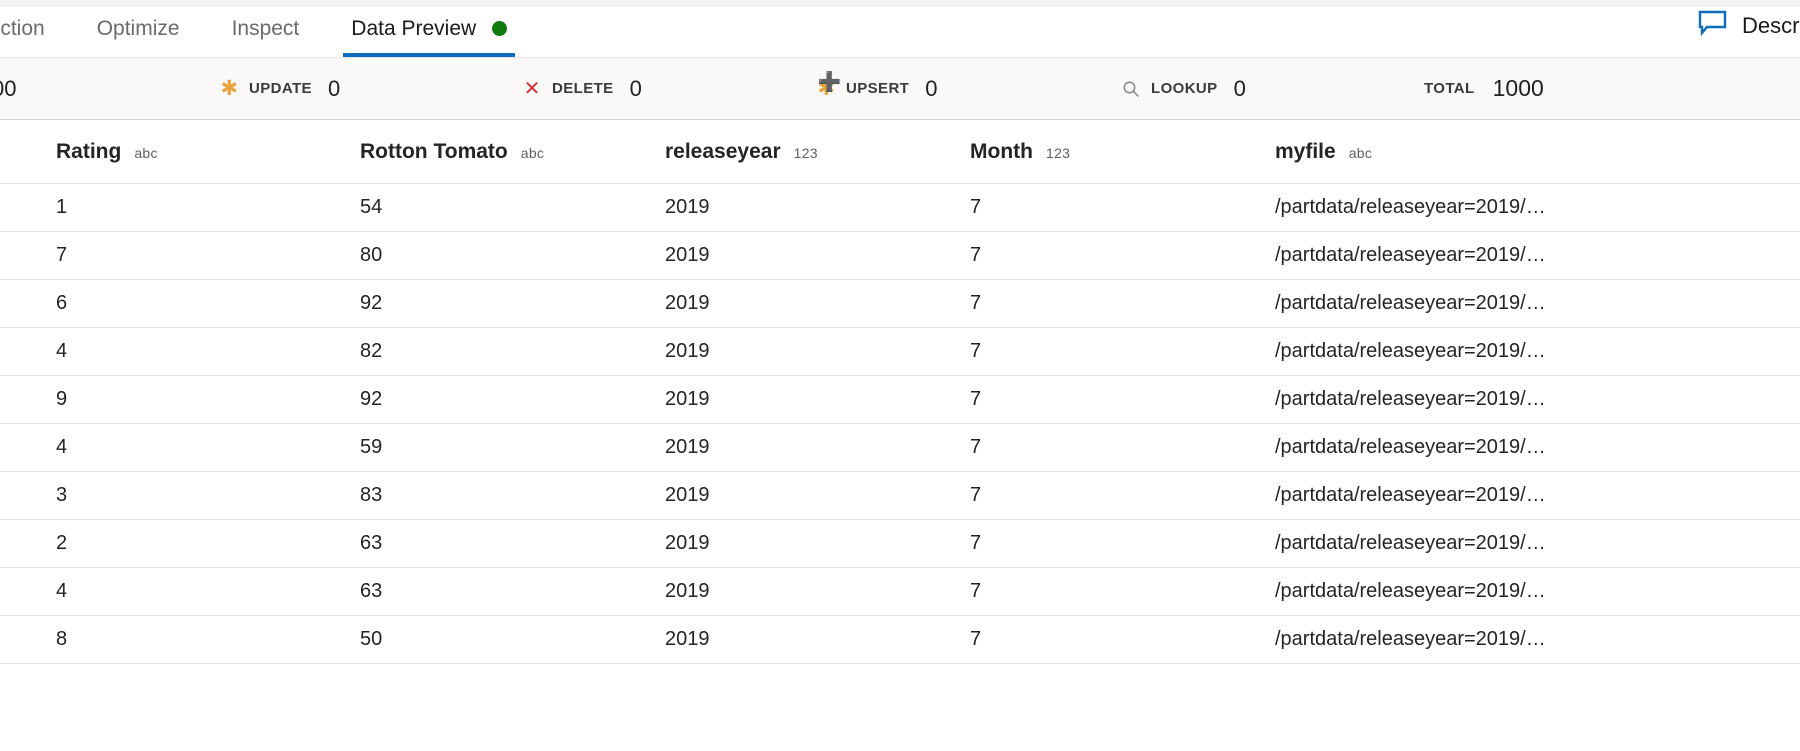  Describe the element at coordinates (8, 88) in the screenshot. I see `stat-insert-value: 00` at that location.